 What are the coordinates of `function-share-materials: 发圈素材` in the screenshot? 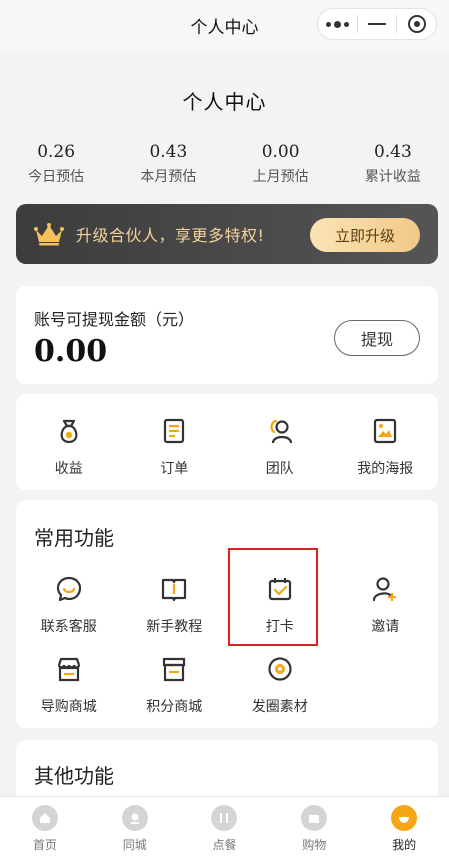 It's located at (280, 694).